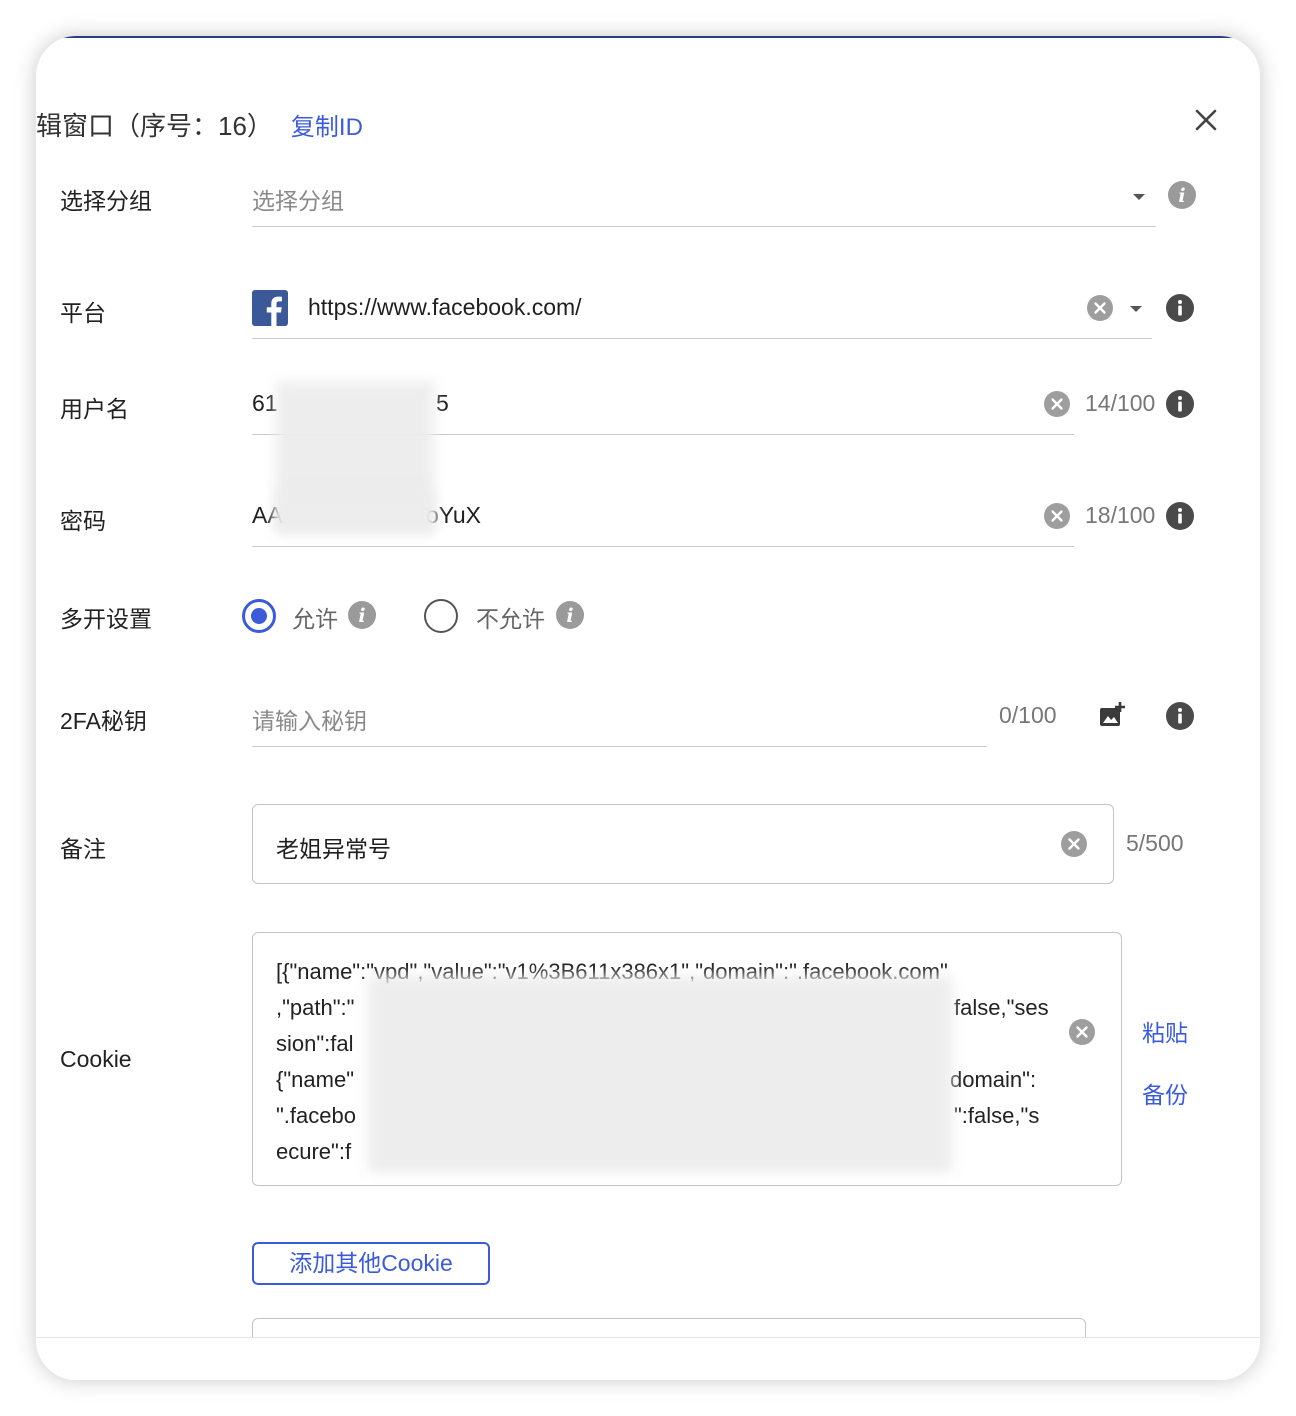  What do you see at coordinates (445, 307) in the screenshot?
I see `platform-value: https://www.facebook.com/` at bounding box center [445, 307].